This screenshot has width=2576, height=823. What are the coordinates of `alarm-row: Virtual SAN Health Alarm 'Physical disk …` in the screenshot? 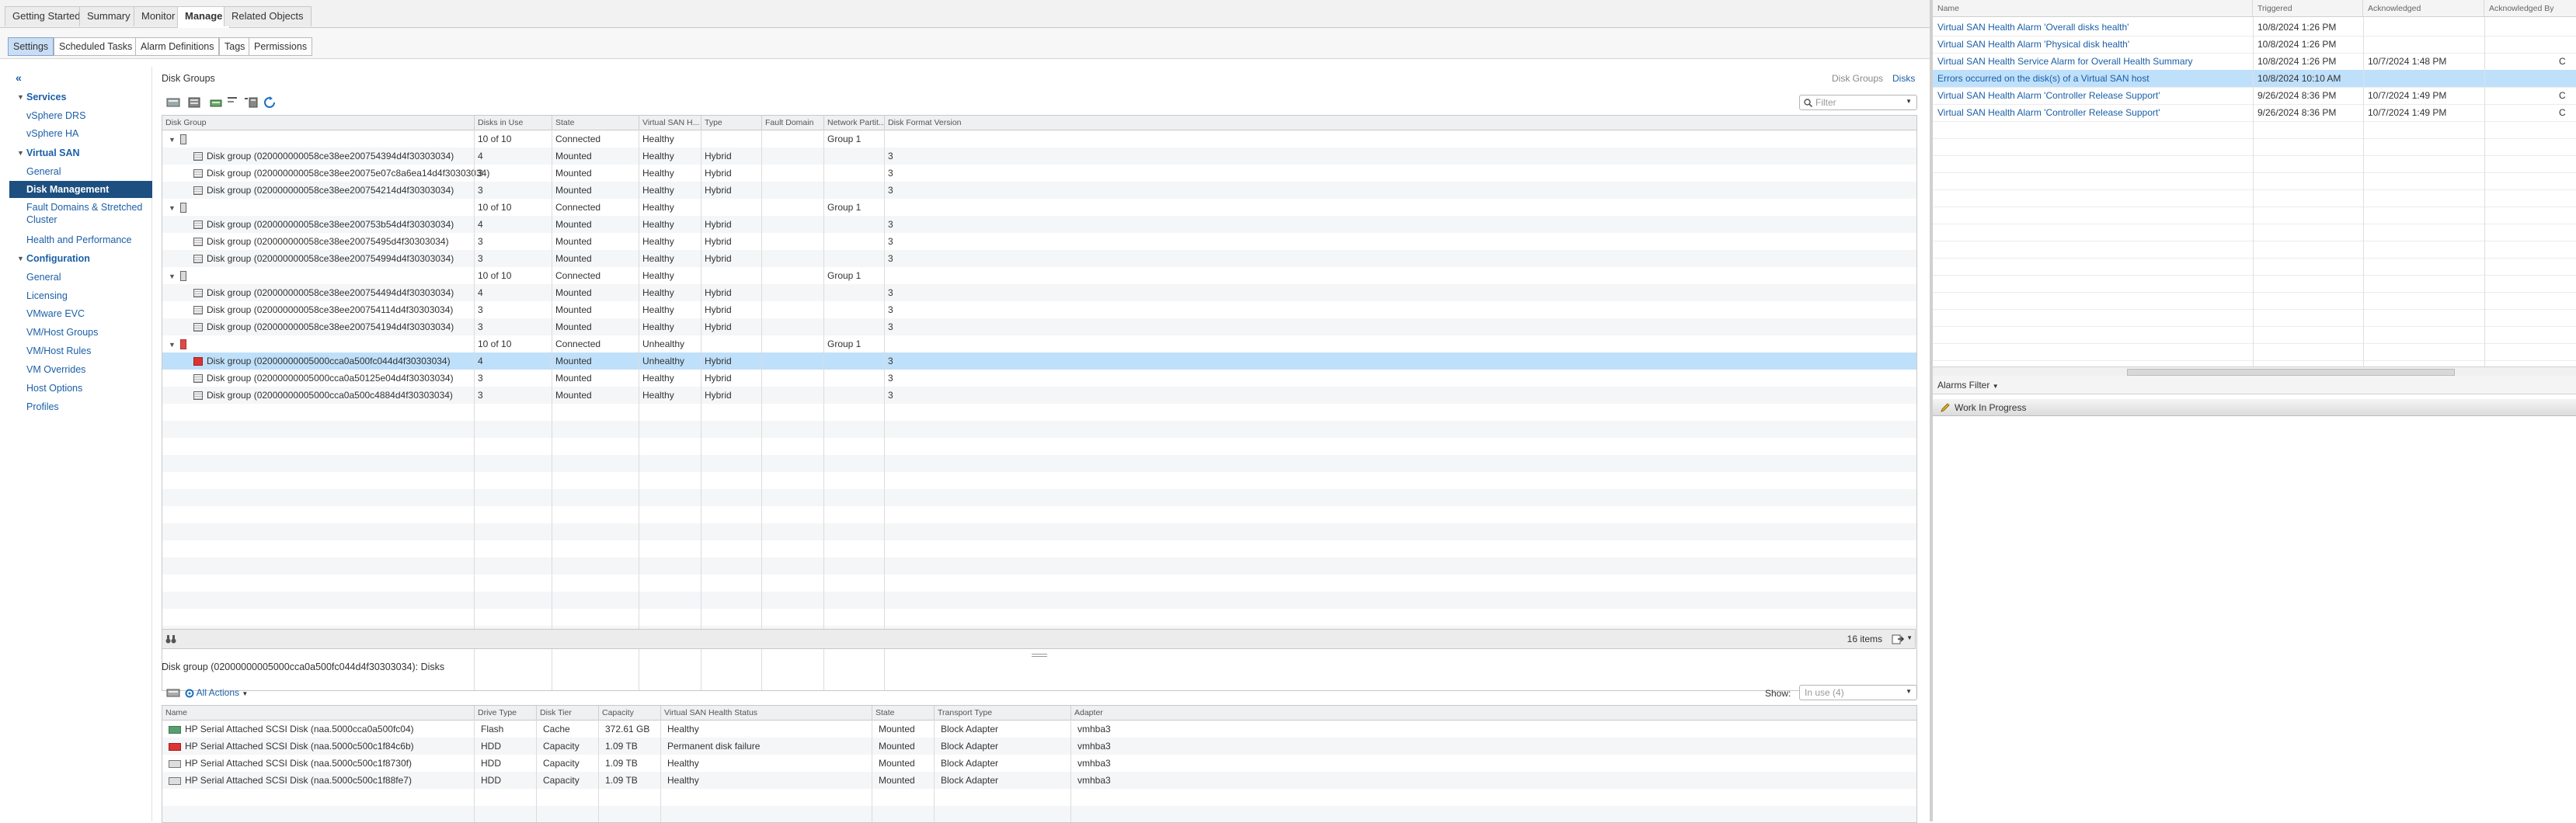 It's located at (2254, 45).